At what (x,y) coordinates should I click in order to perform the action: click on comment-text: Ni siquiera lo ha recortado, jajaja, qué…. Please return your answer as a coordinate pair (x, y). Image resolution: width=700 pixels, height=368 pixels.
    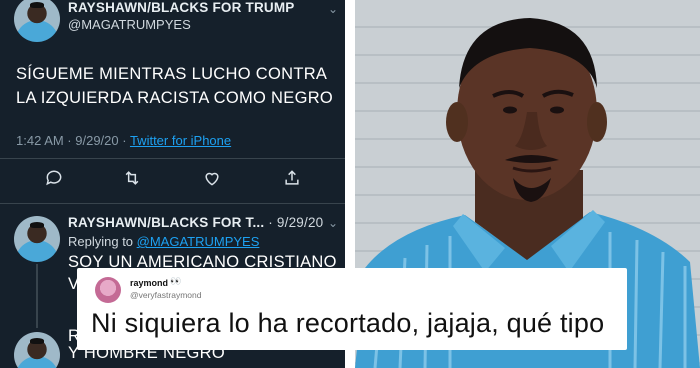
    Looking at the image, I should click on (348, 323).